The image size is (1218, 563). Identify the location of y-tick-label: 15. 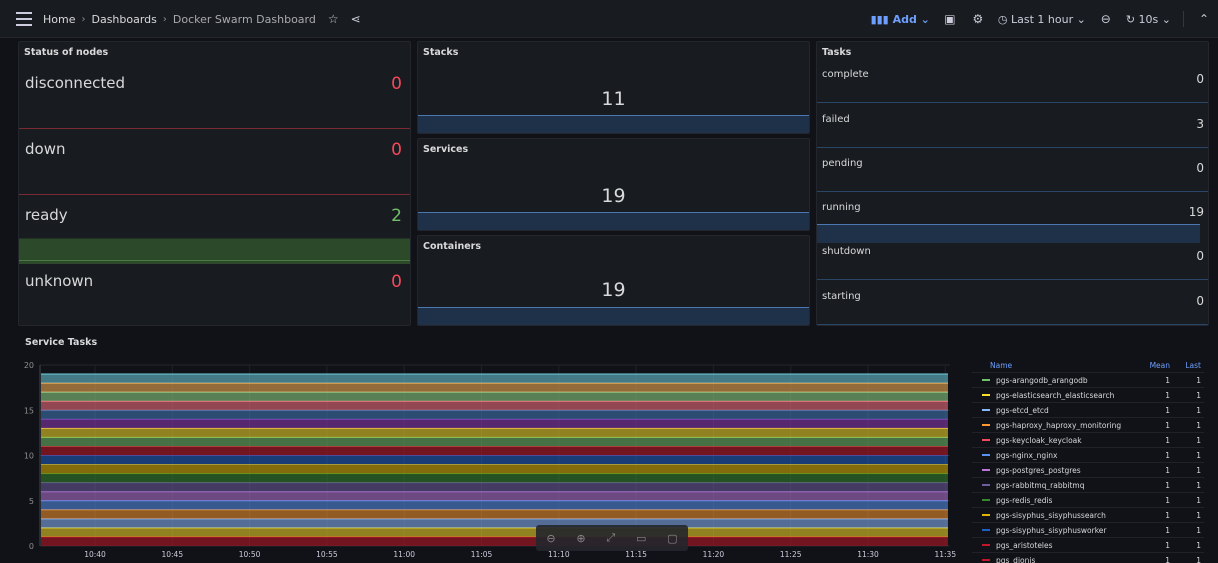
(29, 410).